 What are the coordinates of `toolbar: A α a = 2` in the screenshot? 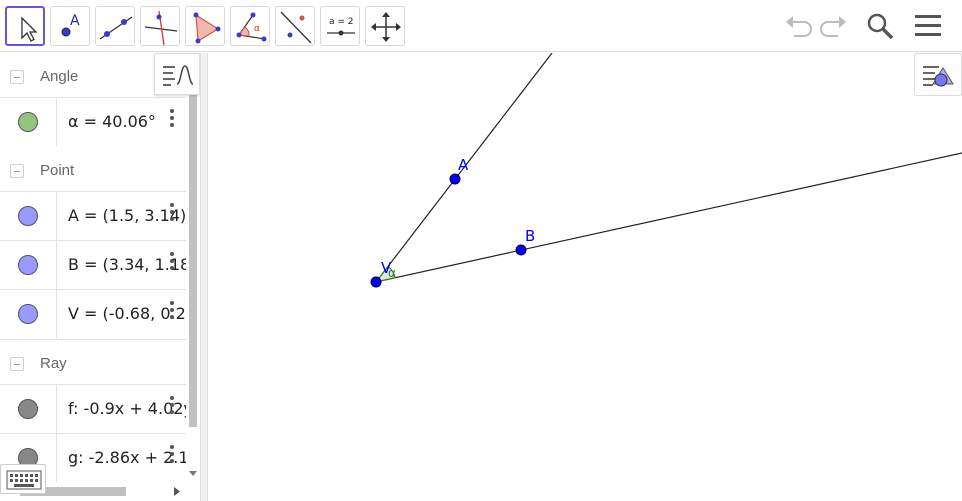 It's located at (481, 26).